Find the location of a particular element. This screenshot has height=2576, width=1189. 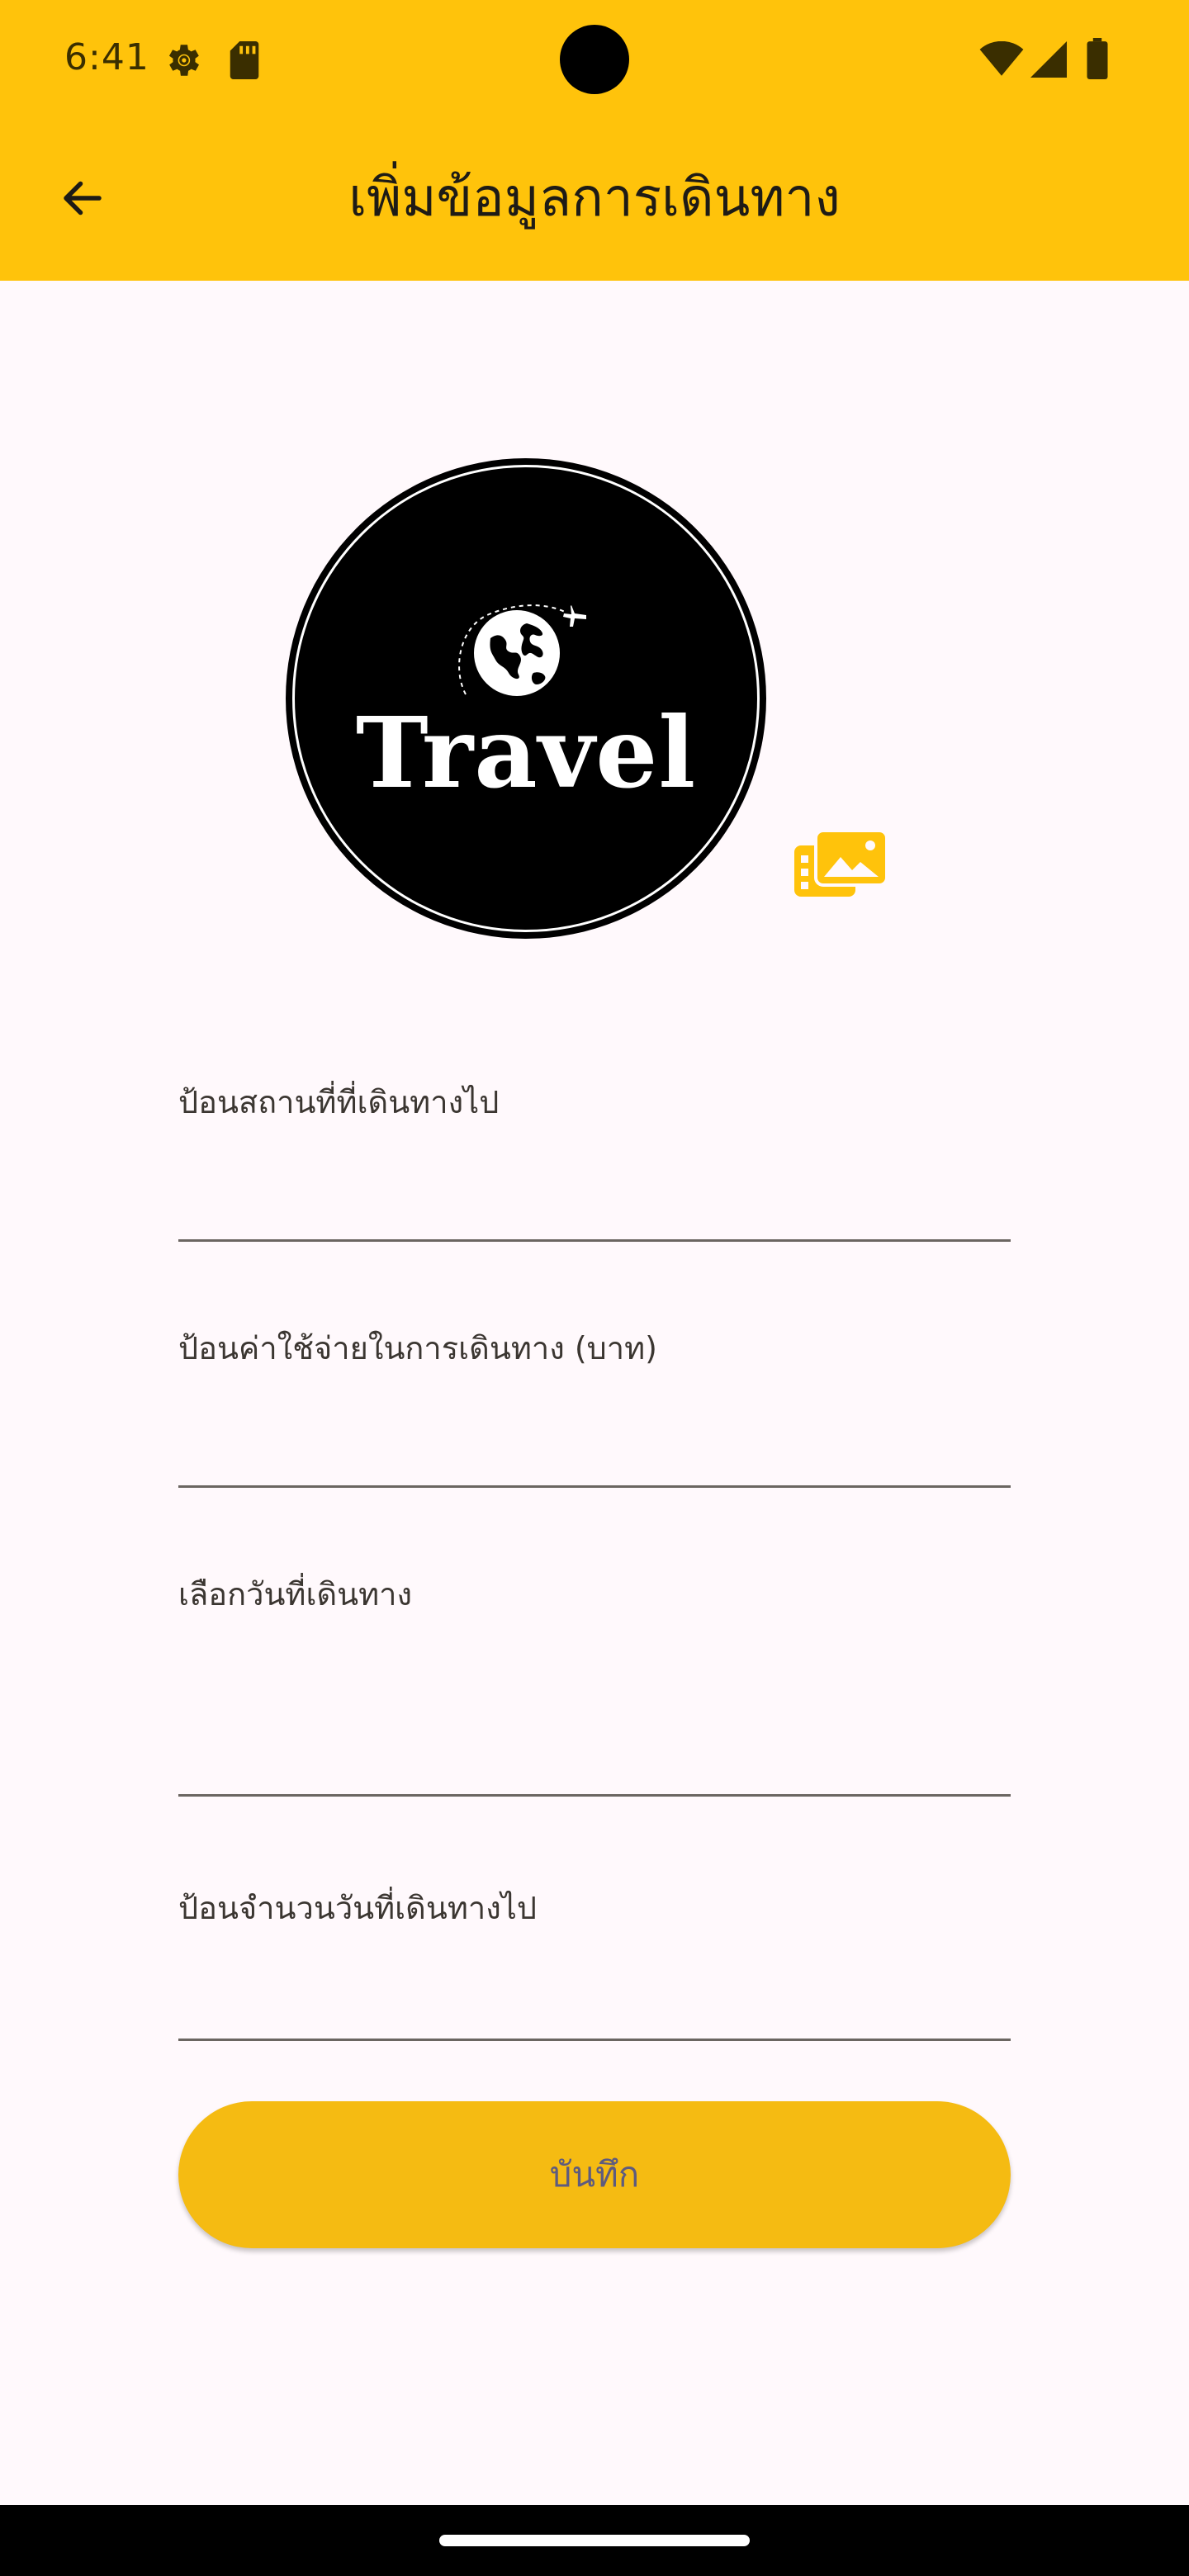

page-title: เพิ่มข้อมูลการเดินทาง is located at coordinates (594, 198).